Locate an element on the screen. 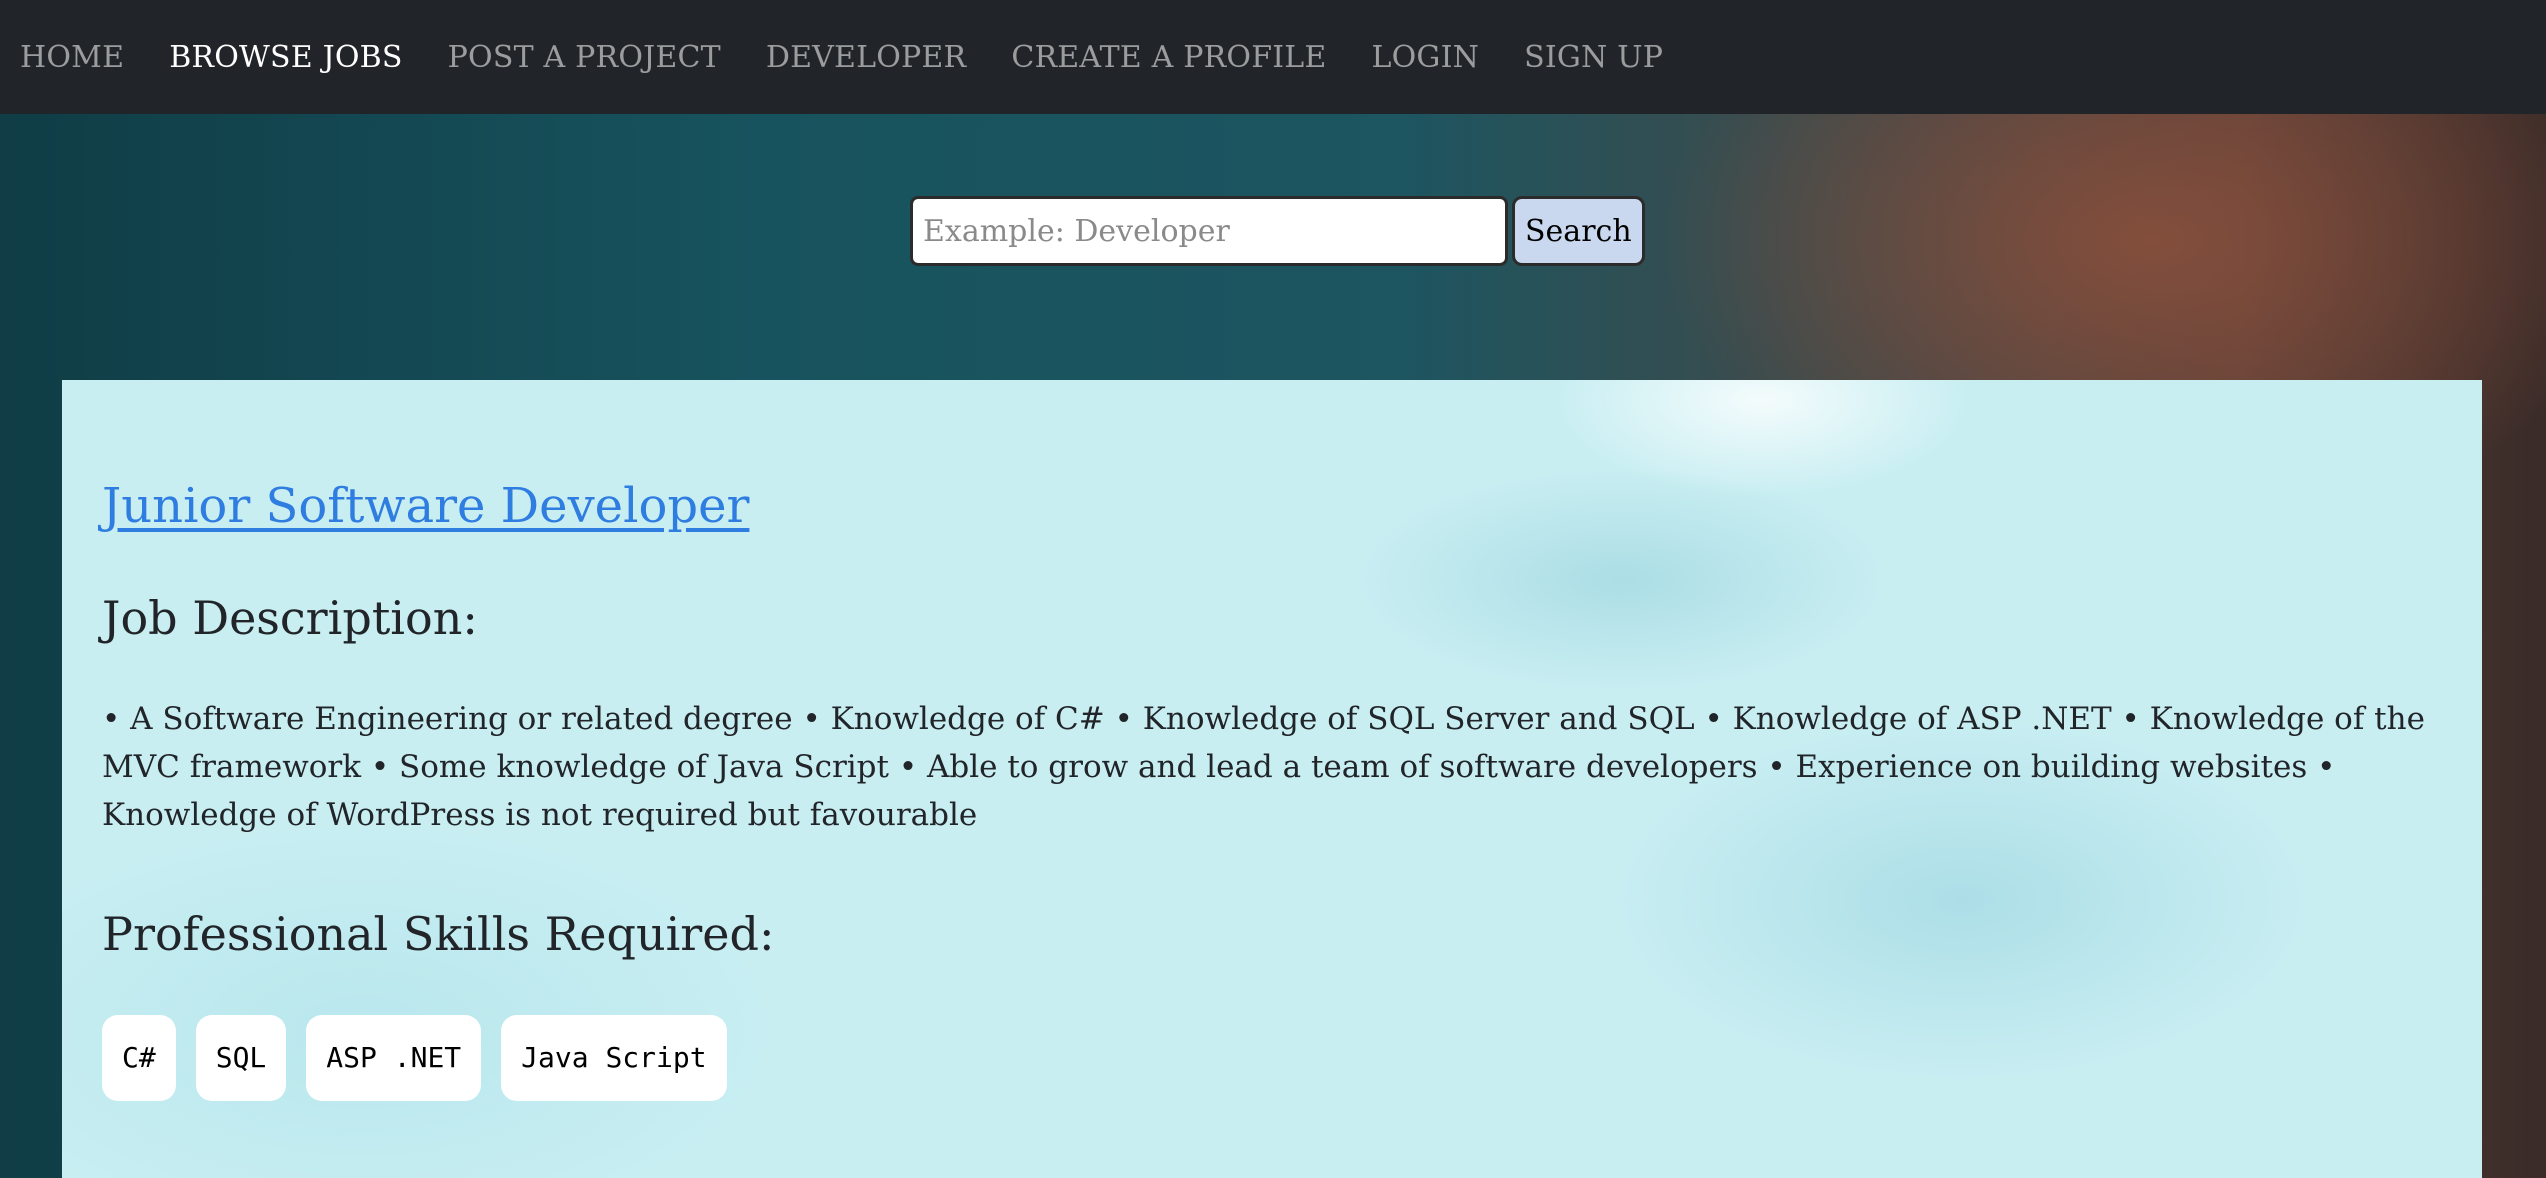 The width and height of the screenshot is (2546, 1178). nav-create-a-profile: CREATE A PROFILE is located at coordinates (1168, 57).